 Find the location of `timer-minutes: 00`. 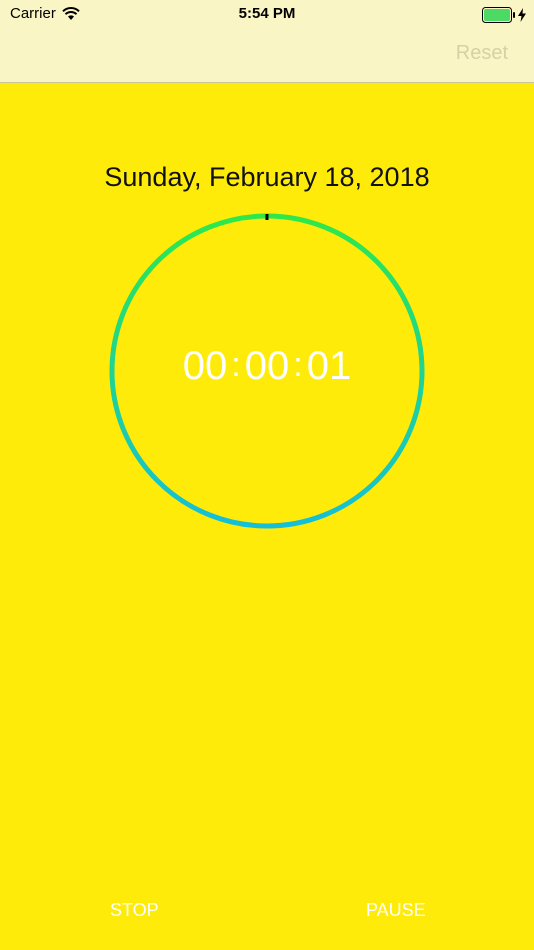

timer-minutes: 00 is located at coordinates (267, 366).